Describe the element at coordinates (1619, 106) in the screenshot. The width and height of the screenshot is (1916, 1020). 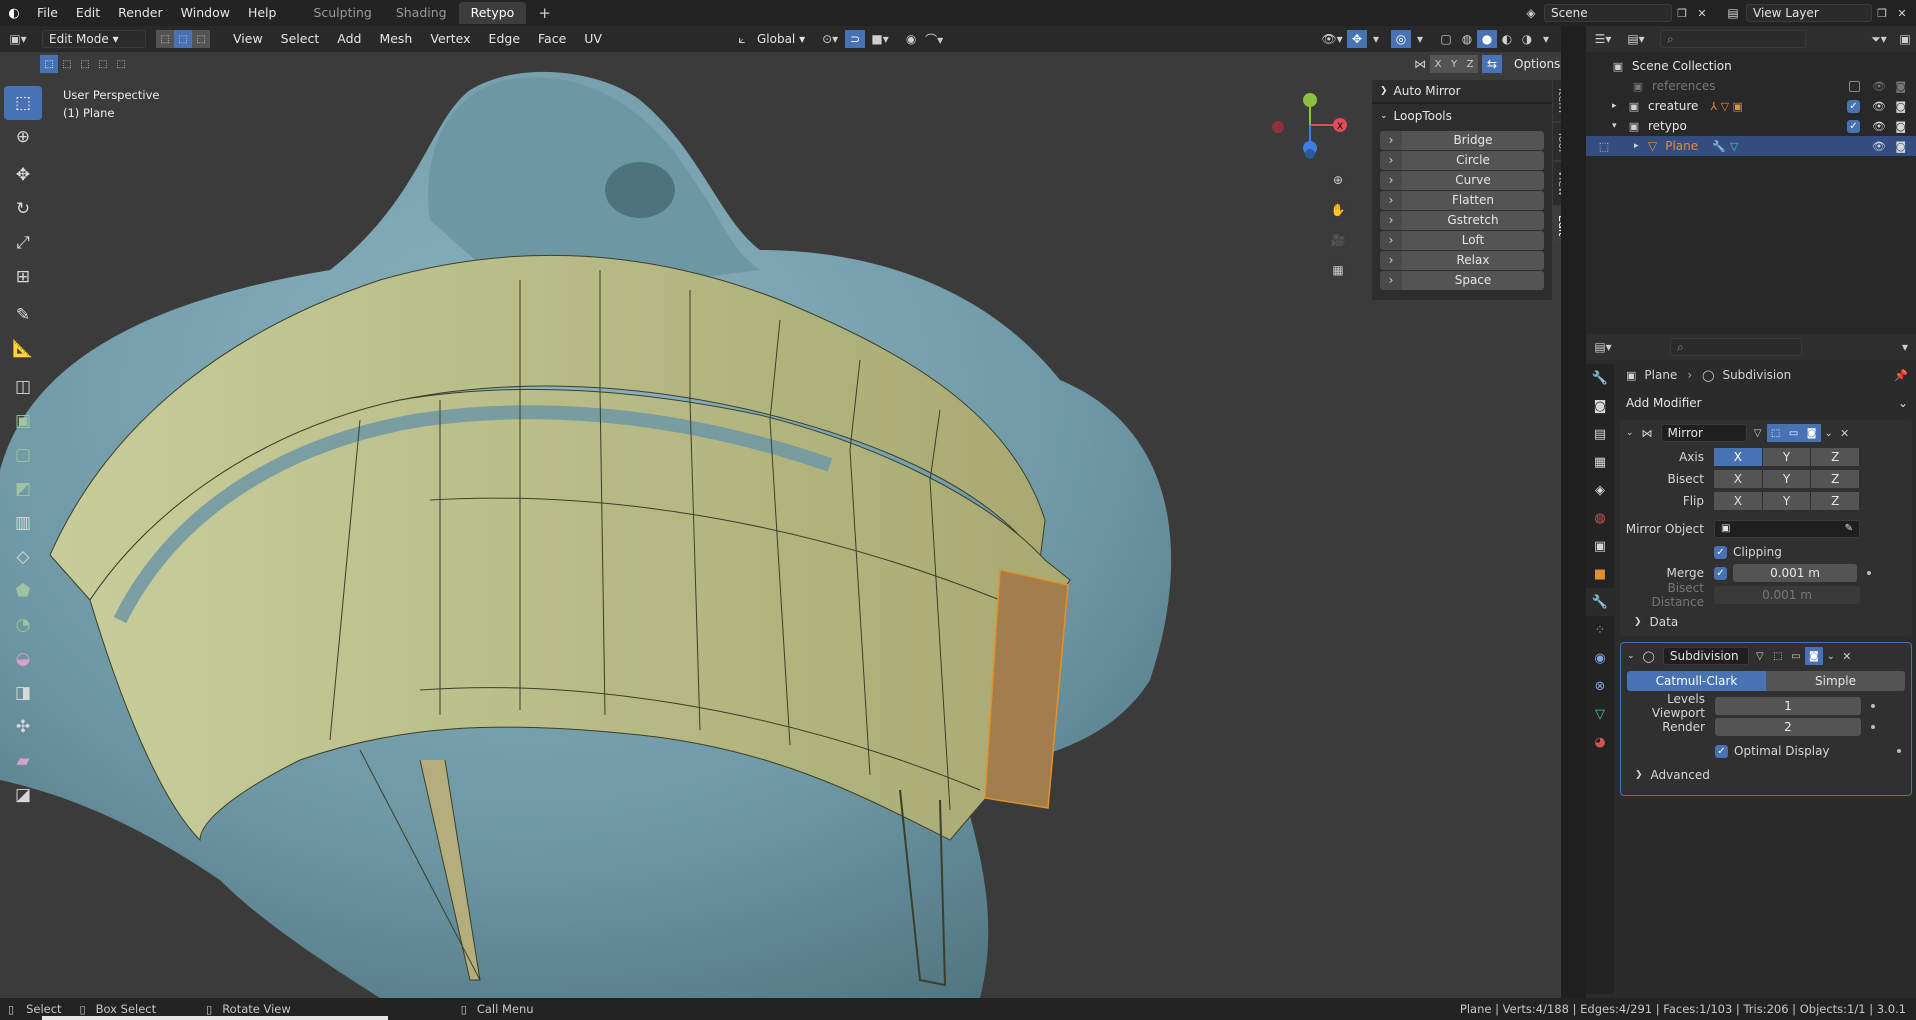
I see `expand-arrow-icon: ▸` at that location.